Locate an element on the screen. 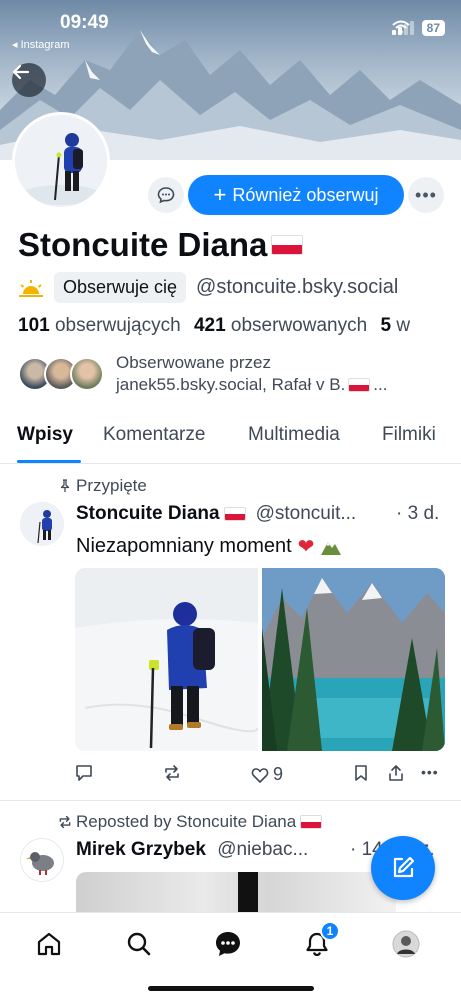 The image size is (461, 1000). heart-emoji-icon: ❤ is located at coordinates (306, 547).